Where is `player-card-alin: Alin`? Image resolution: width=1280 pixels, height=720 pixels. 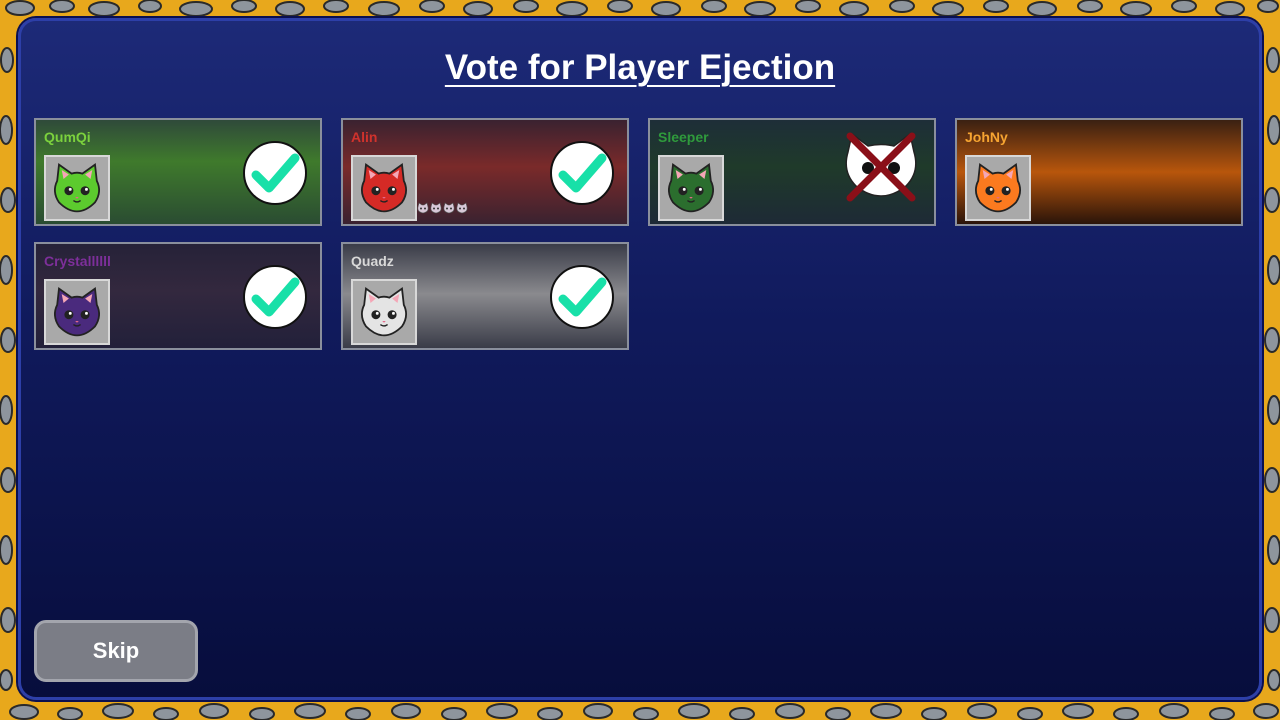 player-card-alin: Alin is located at coordinates (485, 172).